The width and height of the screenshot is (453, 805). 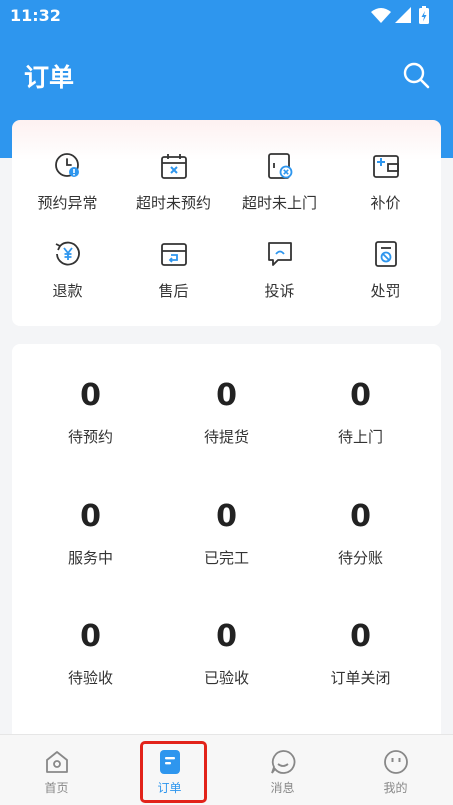 I want to click on quick-action-complaint: 投诉, so click(x=279, y=275).